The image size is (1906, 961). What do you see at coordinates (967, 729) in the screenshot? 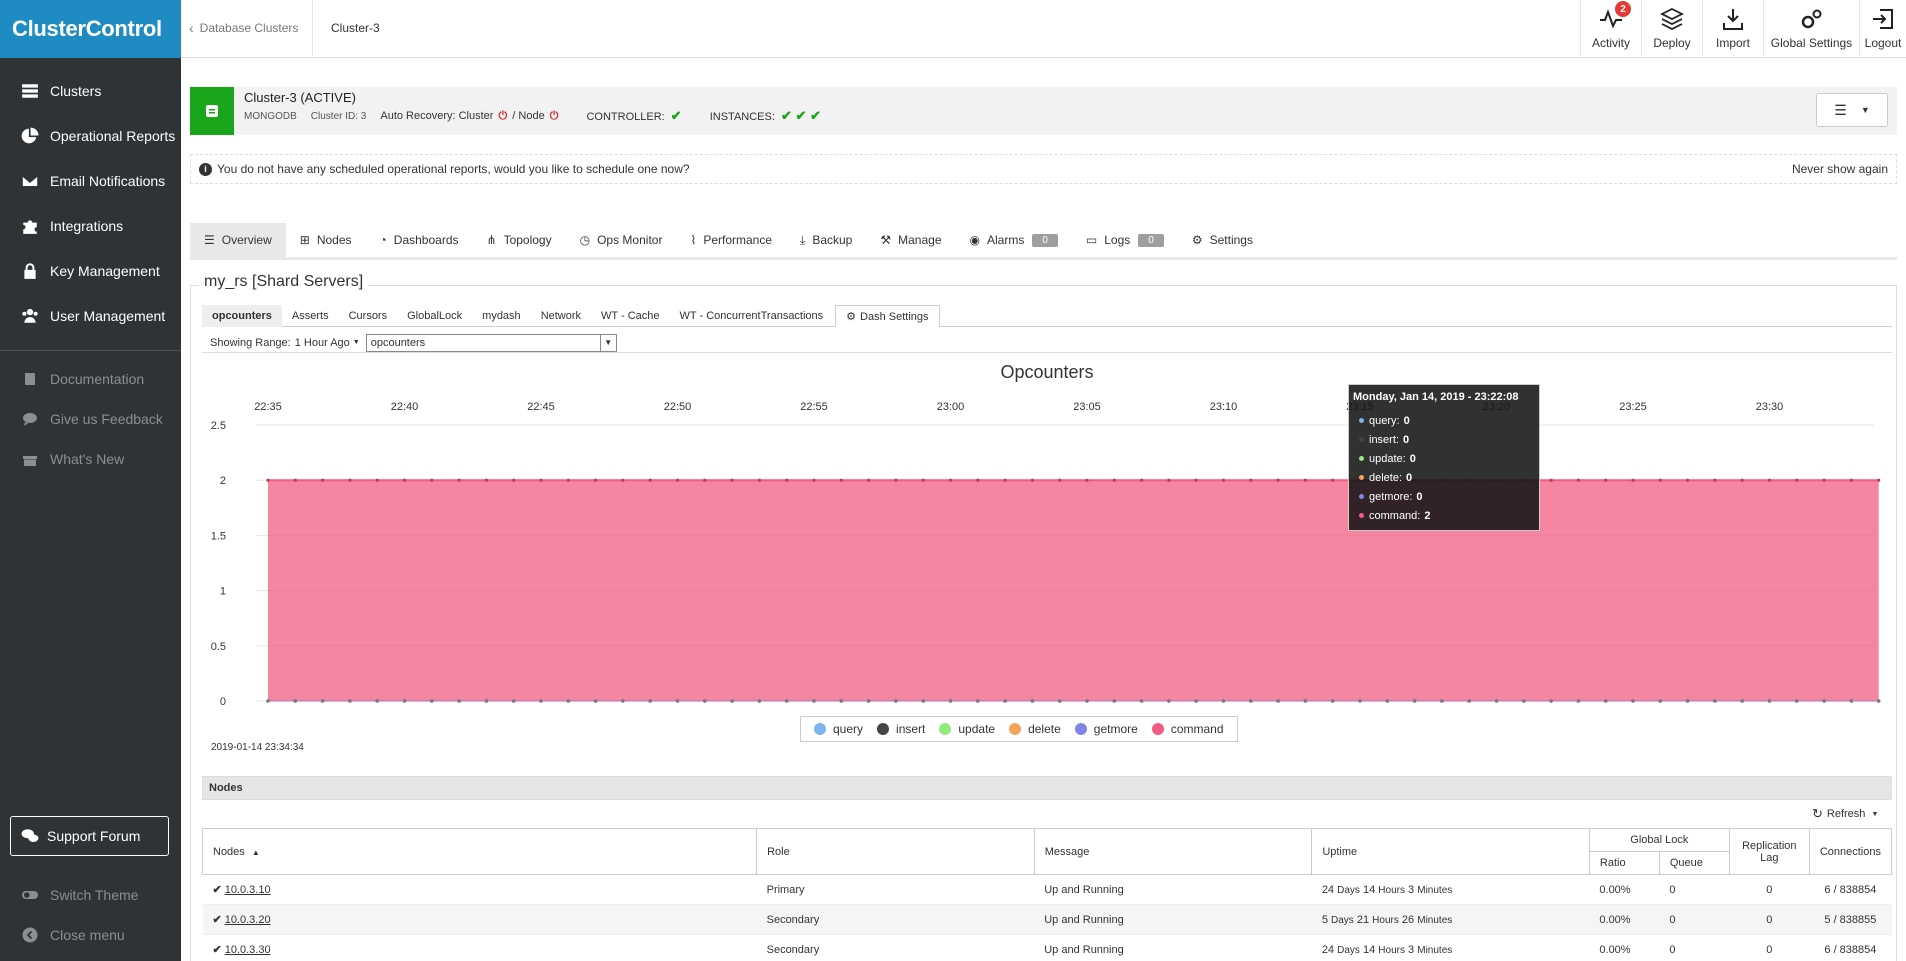
I see `legend-item-update: update` at bounding box center [967, 729].